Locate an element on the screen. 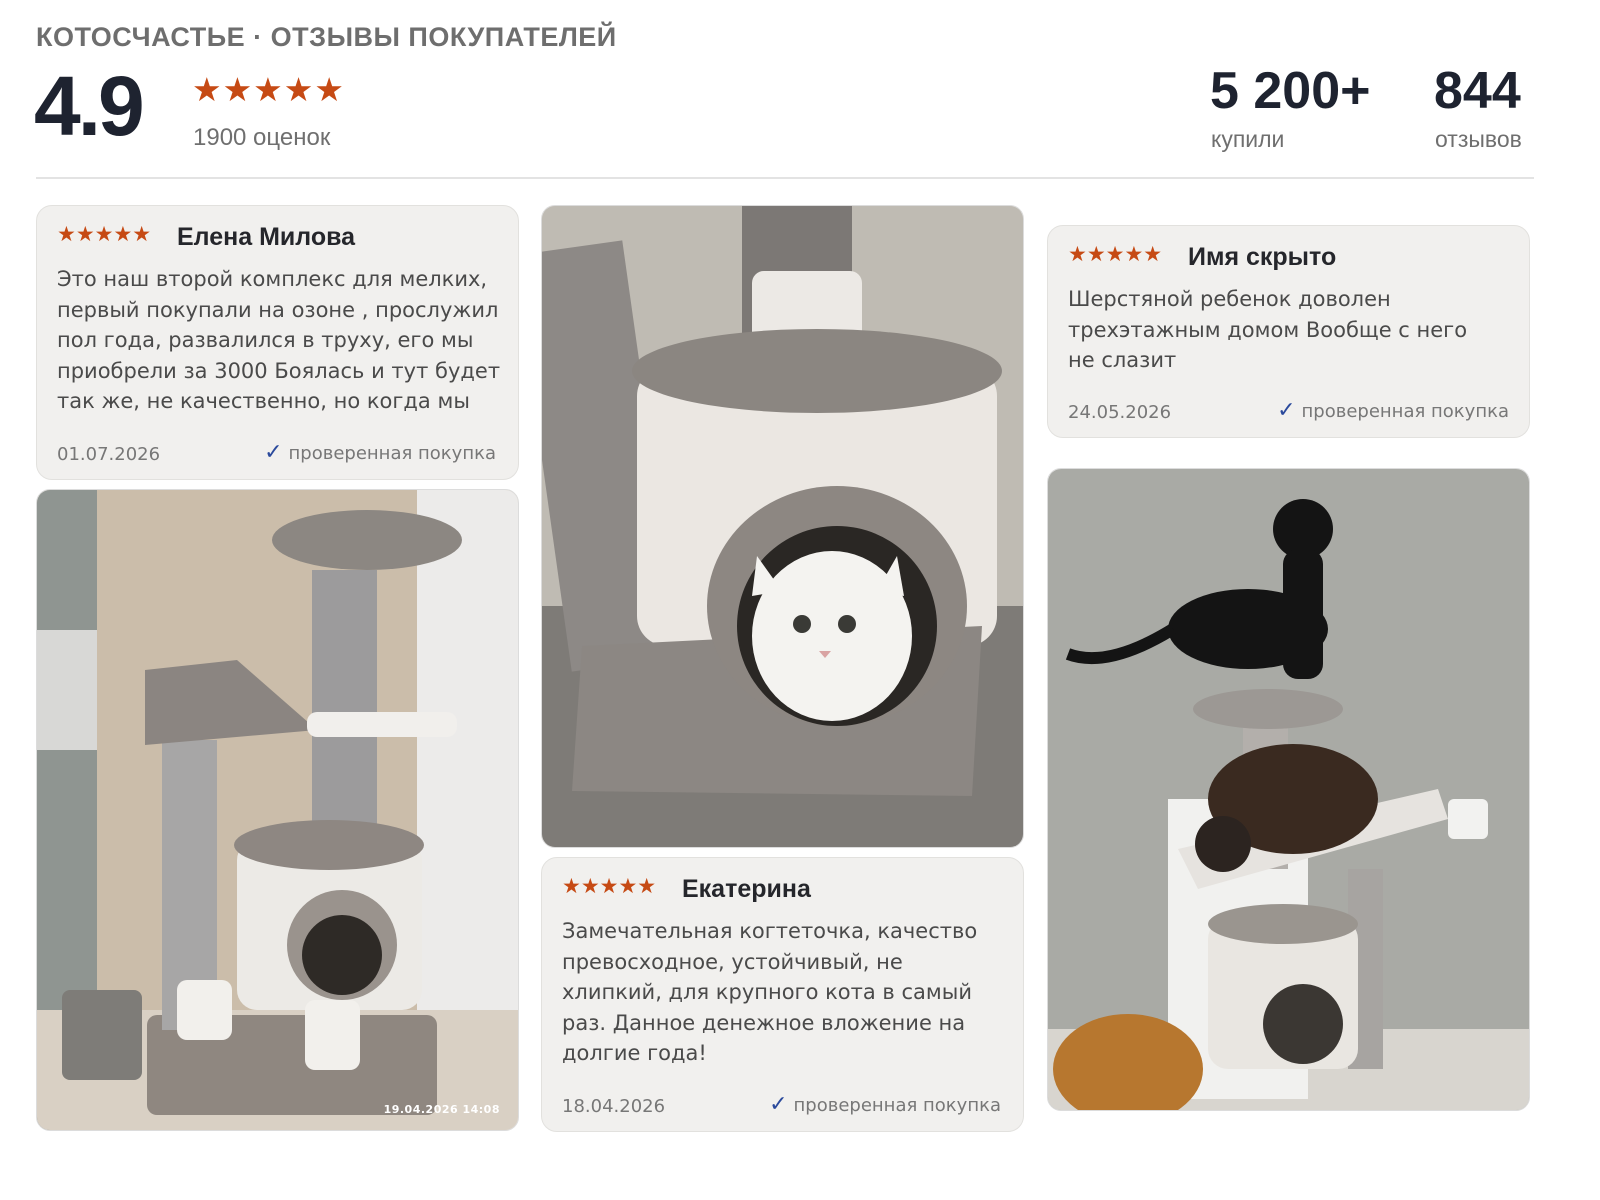 This screenshot has width=1600, height=1200. review-author: Екатерина is located at coordinates (746, 889).